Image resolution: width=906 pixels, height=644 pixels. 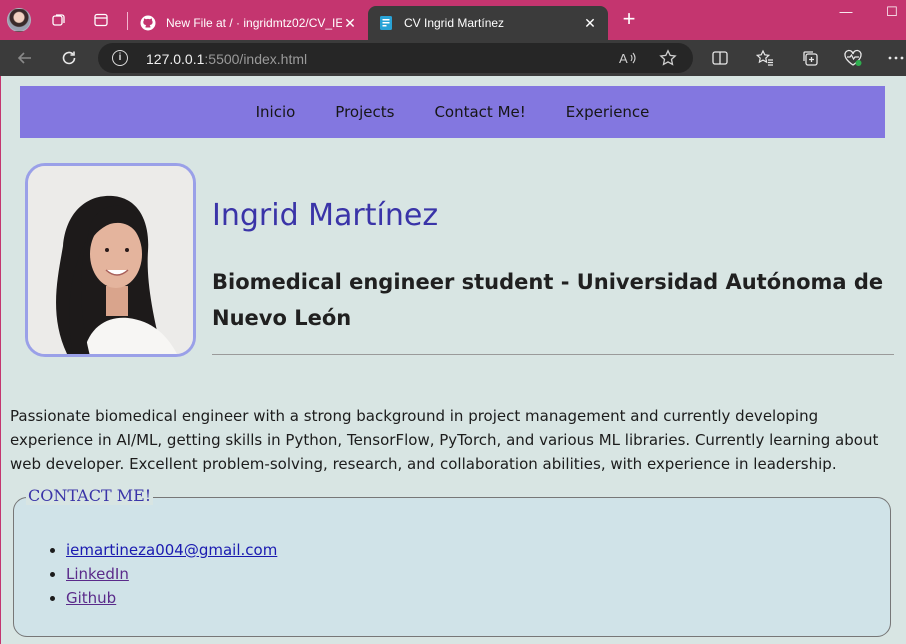 What do you see at coordinates (810, 58) in the screenshot?
I see `collections-icon` at bounding box center [810, 58].